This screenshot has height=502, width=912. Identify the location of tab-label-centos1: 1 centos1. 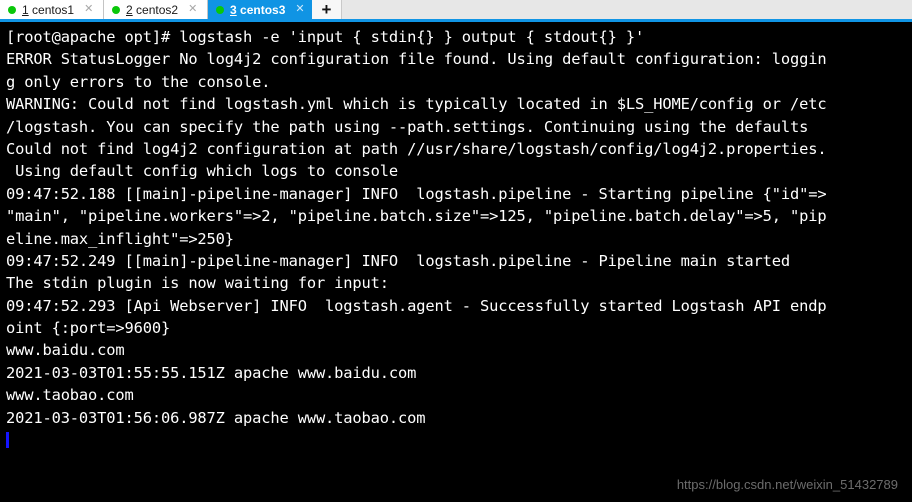
(48, 10).